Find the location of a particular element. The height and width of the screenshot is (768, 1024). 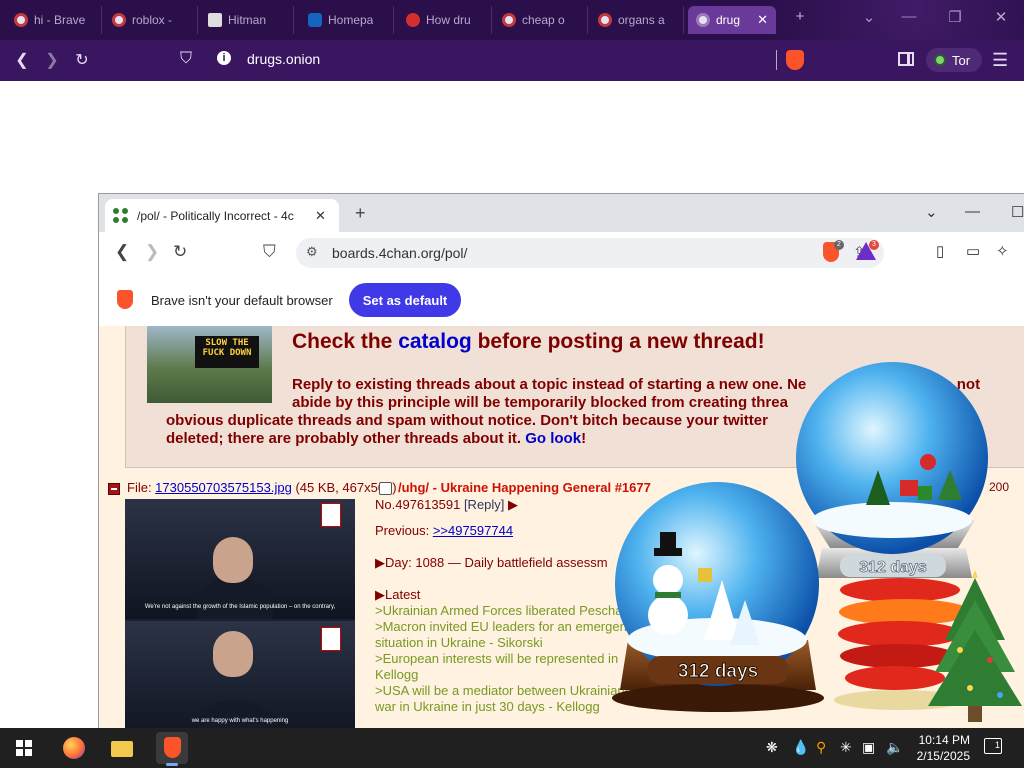

tor-icon is located at coordinates (940, 60).